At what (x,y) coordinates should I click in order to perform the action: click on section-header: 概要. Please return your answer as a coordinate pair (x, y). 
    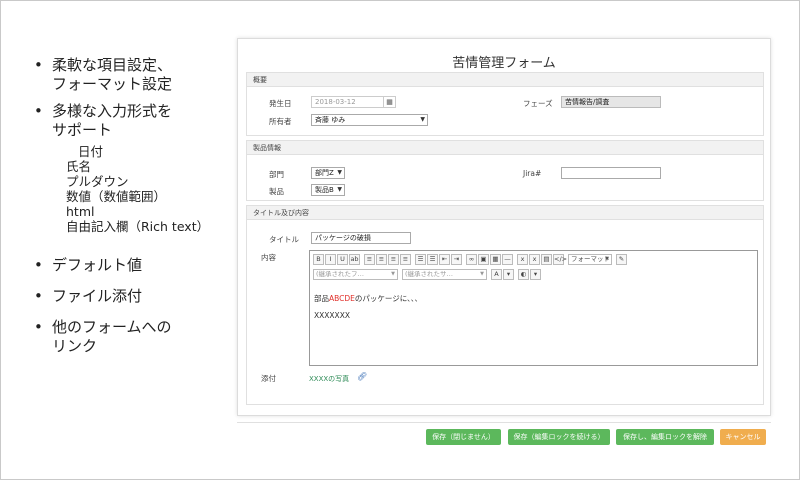
    Looking at the image, I should click on (505, 80).